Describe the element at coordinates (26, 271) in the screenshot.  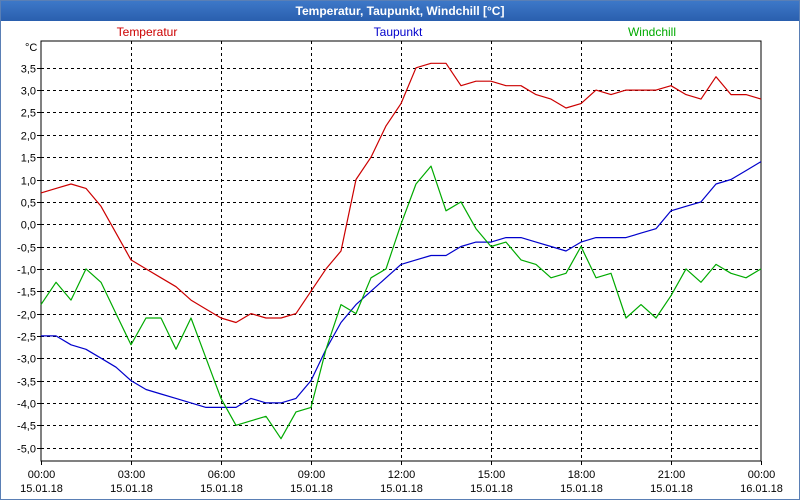
I see `y-tick-label: -1,0` at that location.